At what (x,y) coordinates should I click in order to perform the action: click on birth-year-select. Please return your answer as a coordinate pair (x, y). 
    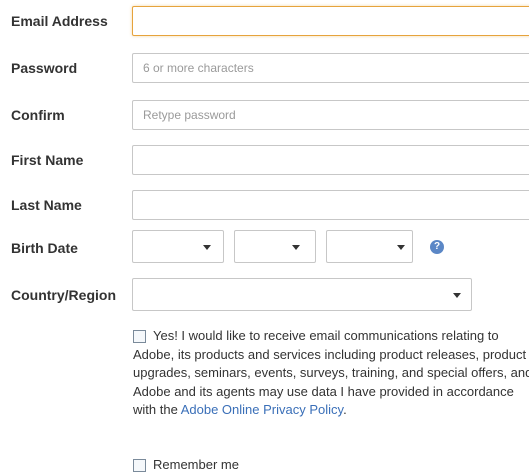
    Looking at the image, I should click on (369, 246).